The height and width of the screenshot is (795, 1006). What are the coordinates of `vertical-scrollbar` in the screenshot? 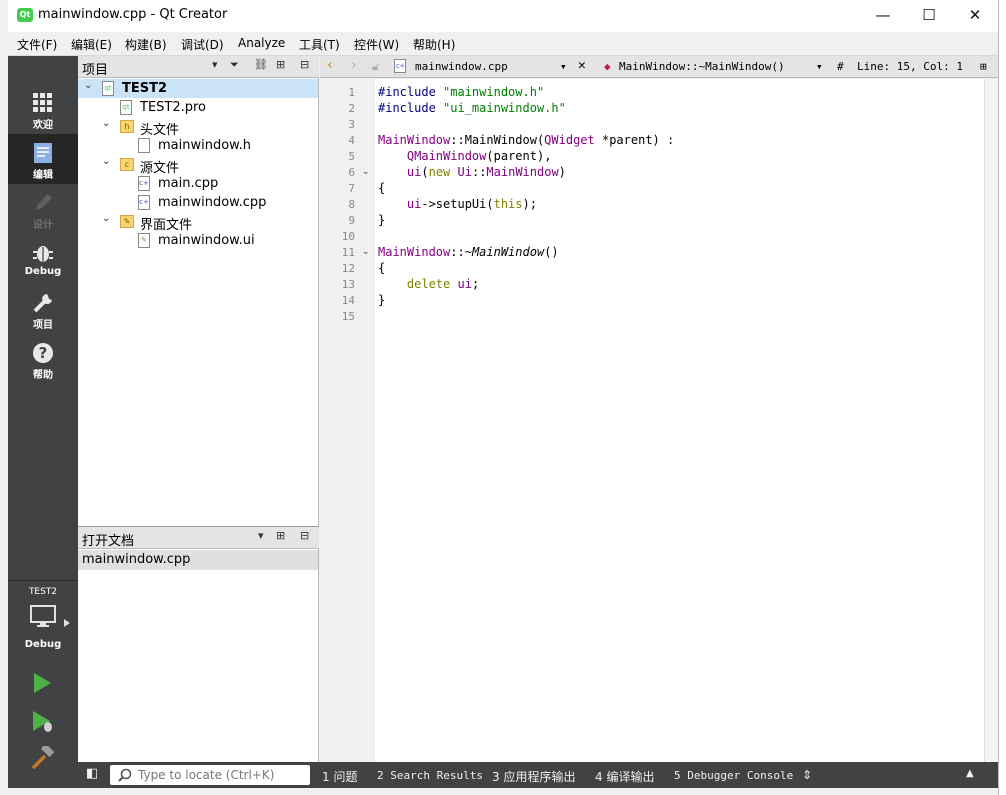 It's located at (991, 420).